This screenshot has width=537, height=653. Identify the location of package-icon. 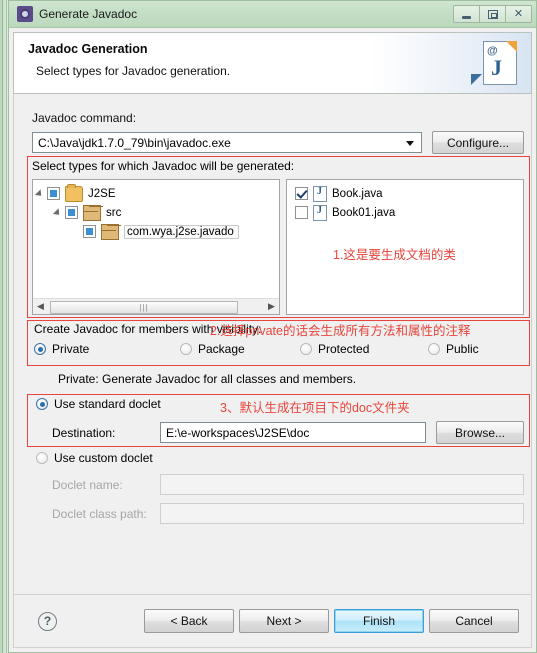
(110, 231).